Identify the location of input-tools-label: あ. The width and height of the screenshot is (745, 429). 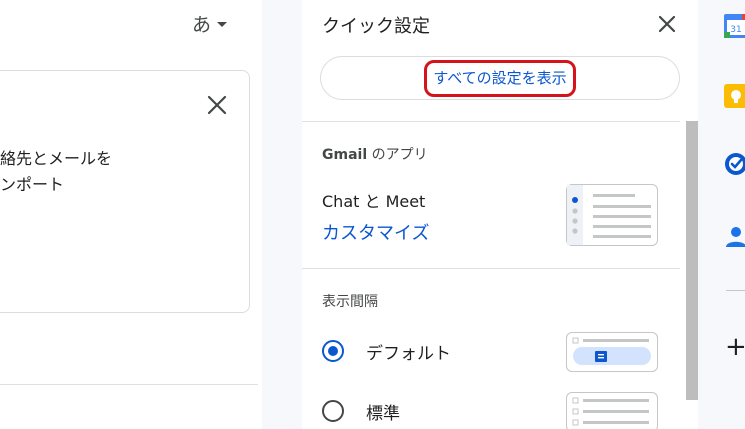
(202, 24).